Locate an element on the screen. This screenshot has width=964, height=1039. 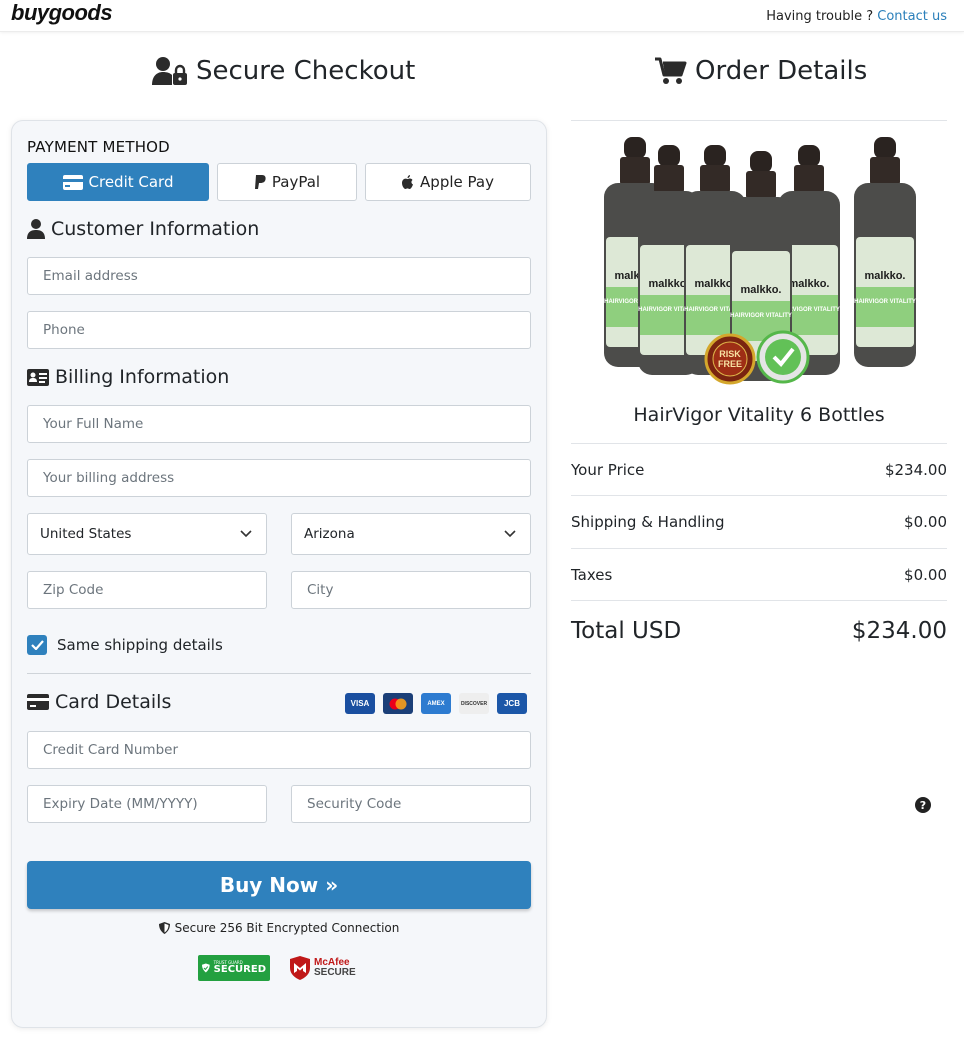
billing-address-field: Your billing address is located at coordinates (279, 478).